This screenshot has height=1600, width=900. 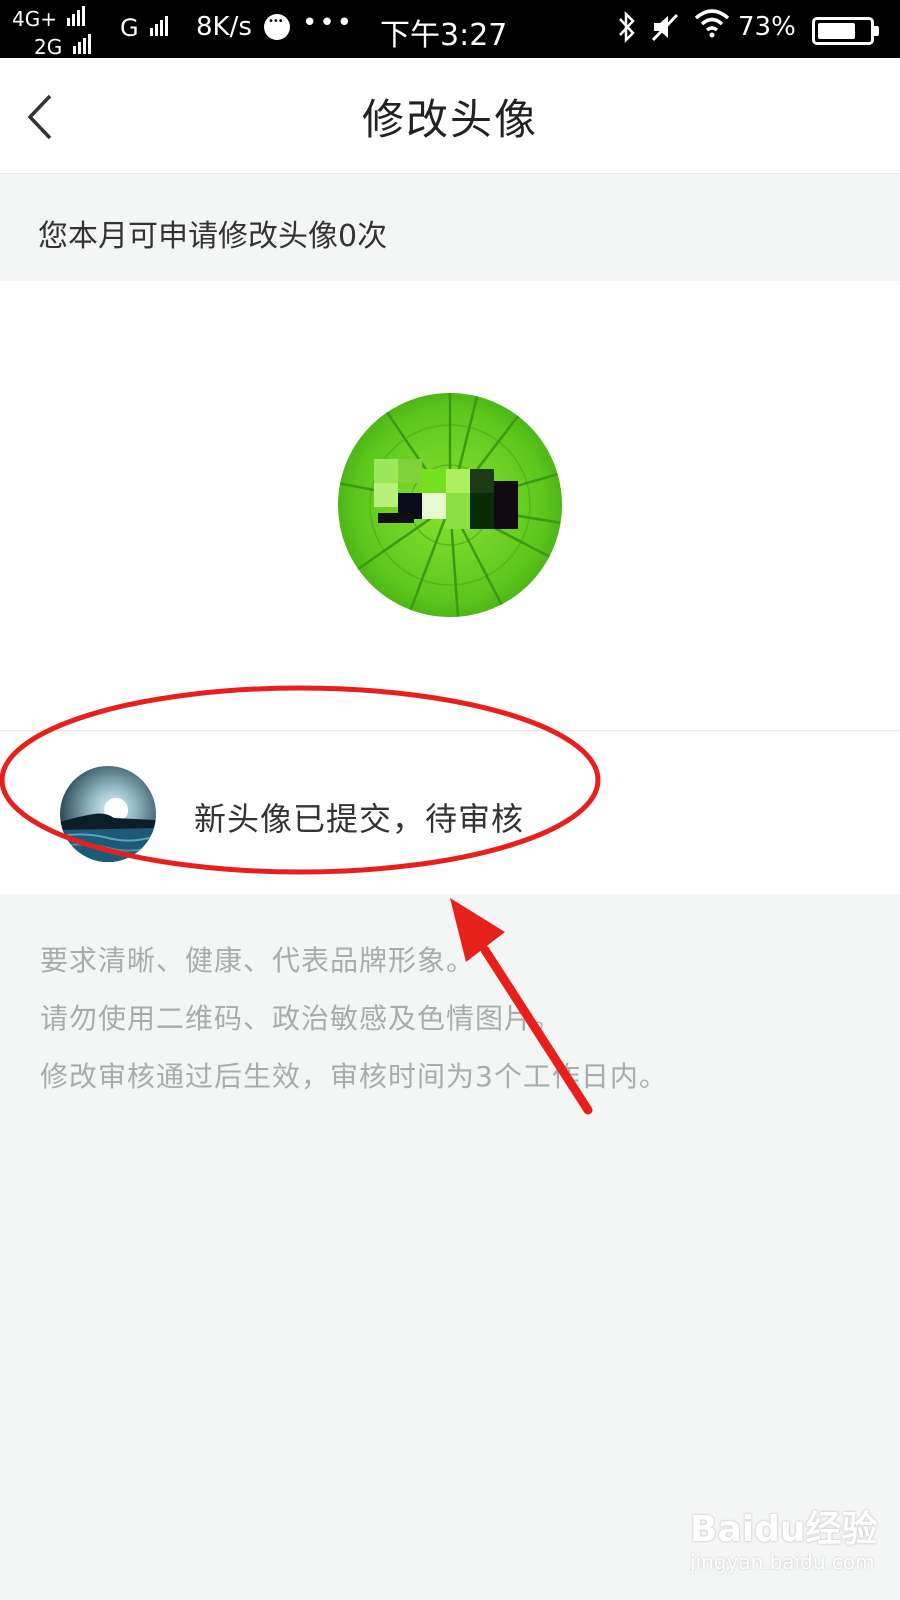 What do you see at coordinates (328, 23) in the screenshot?
I see `more-notifications-icon: •••` at bounding box center [328, 23].